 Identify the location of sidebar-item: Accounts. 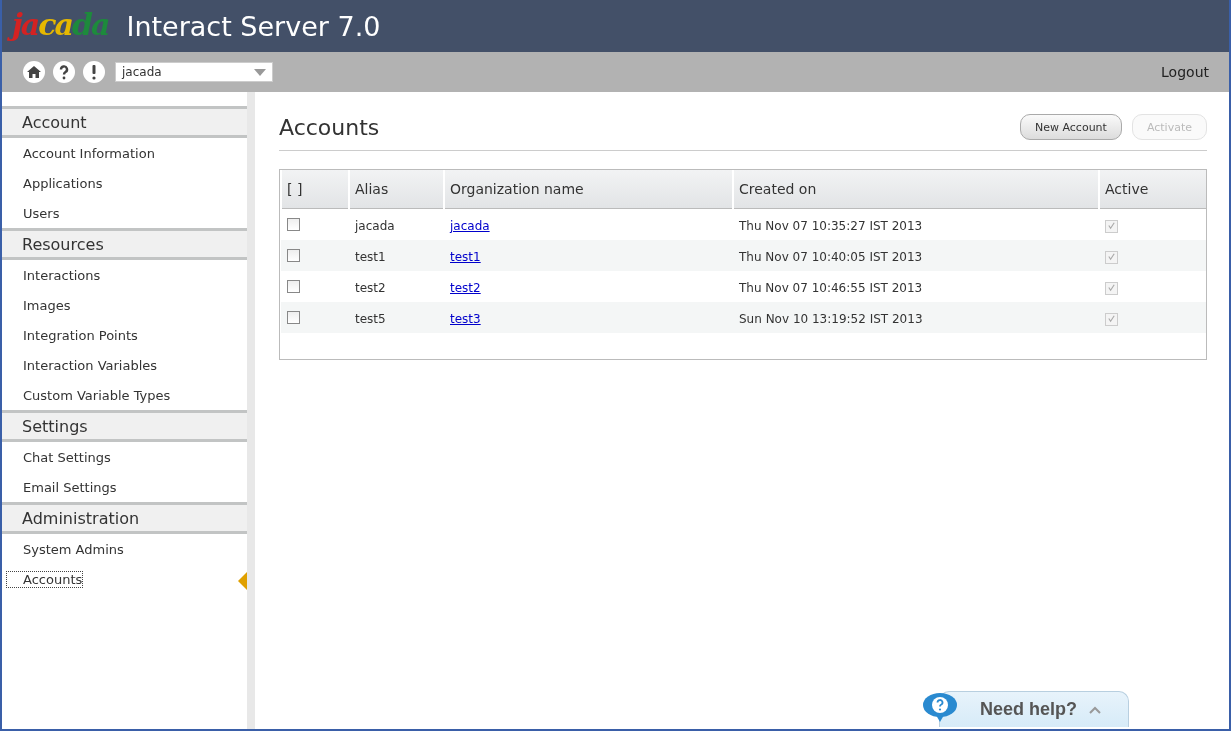
(45, 579).